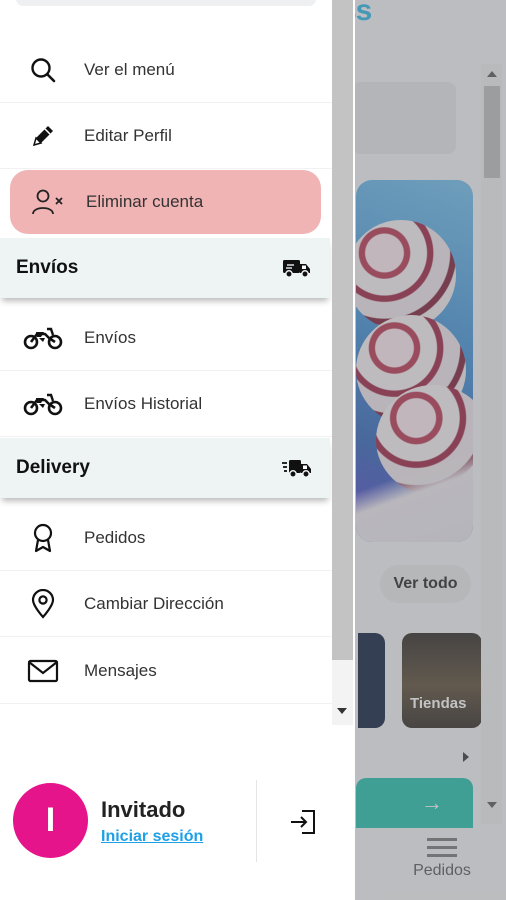 This screenshot has width=506, height=900. What do you see at coordinates (115, 537) in the screenshot?
I see `menu-item-label: Pedidos` at bounding box center [115, 537].